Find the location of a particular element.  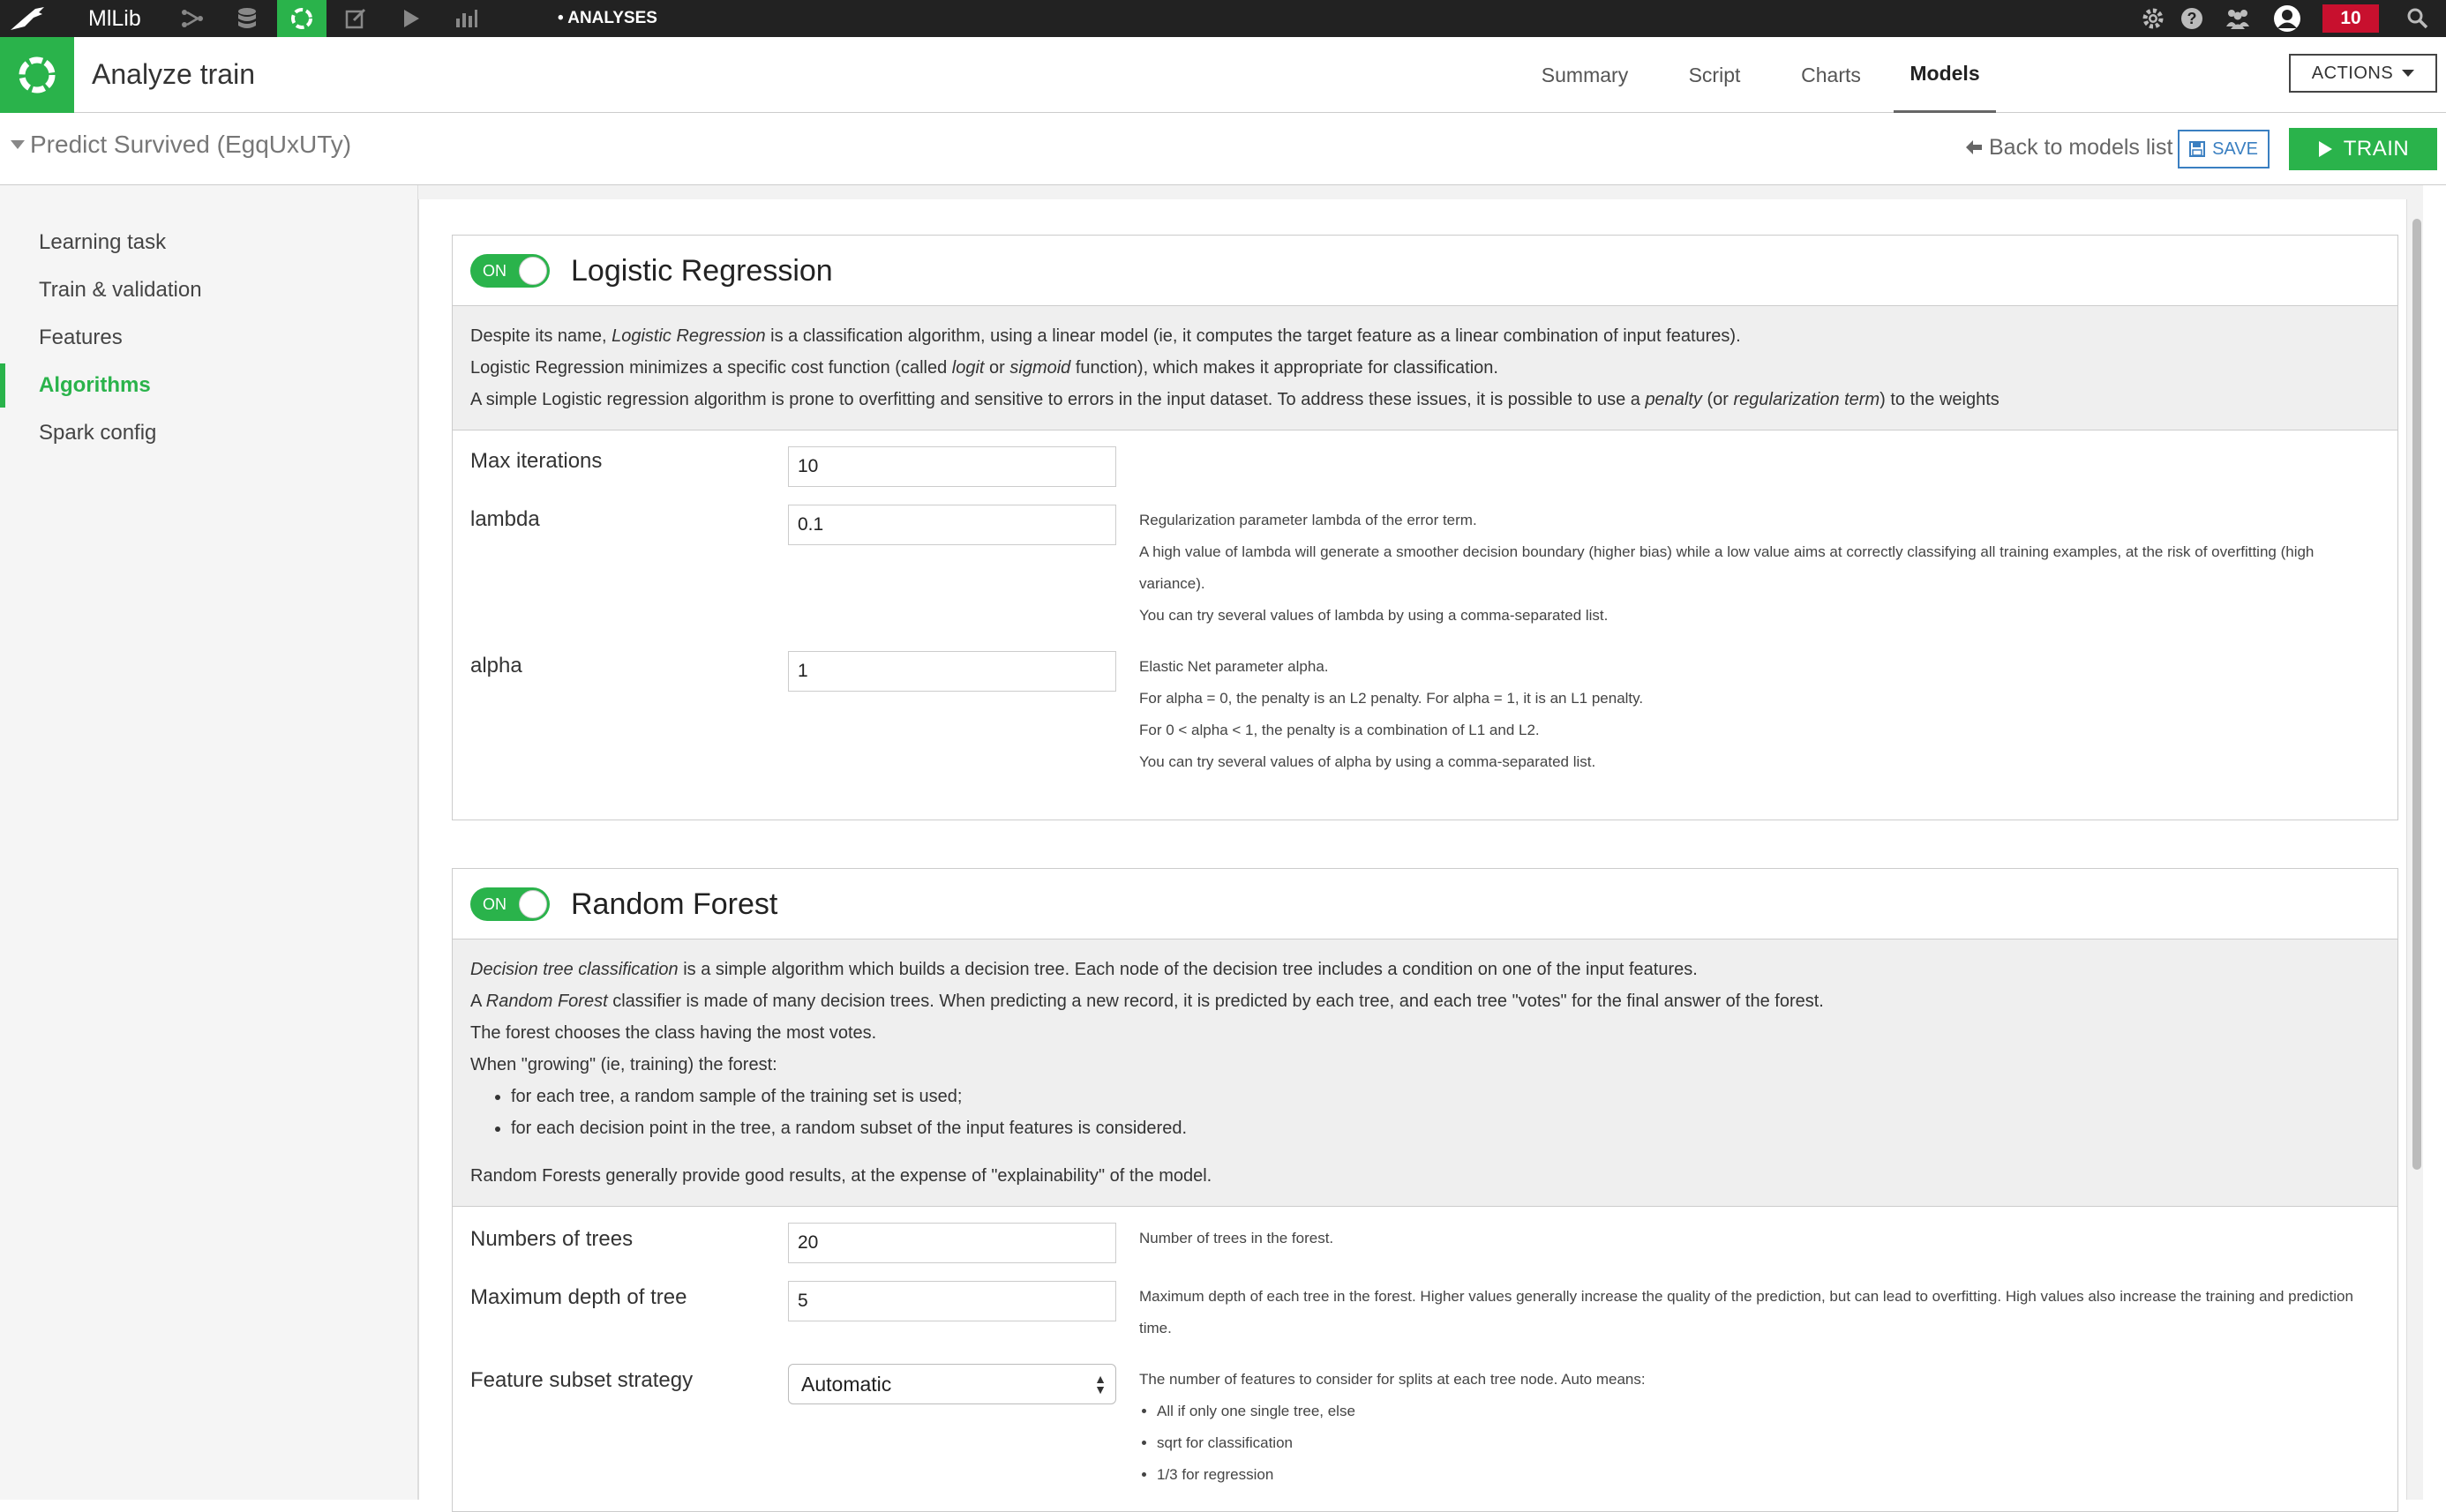

param-label: alpha is located at coordinates (496, 665).